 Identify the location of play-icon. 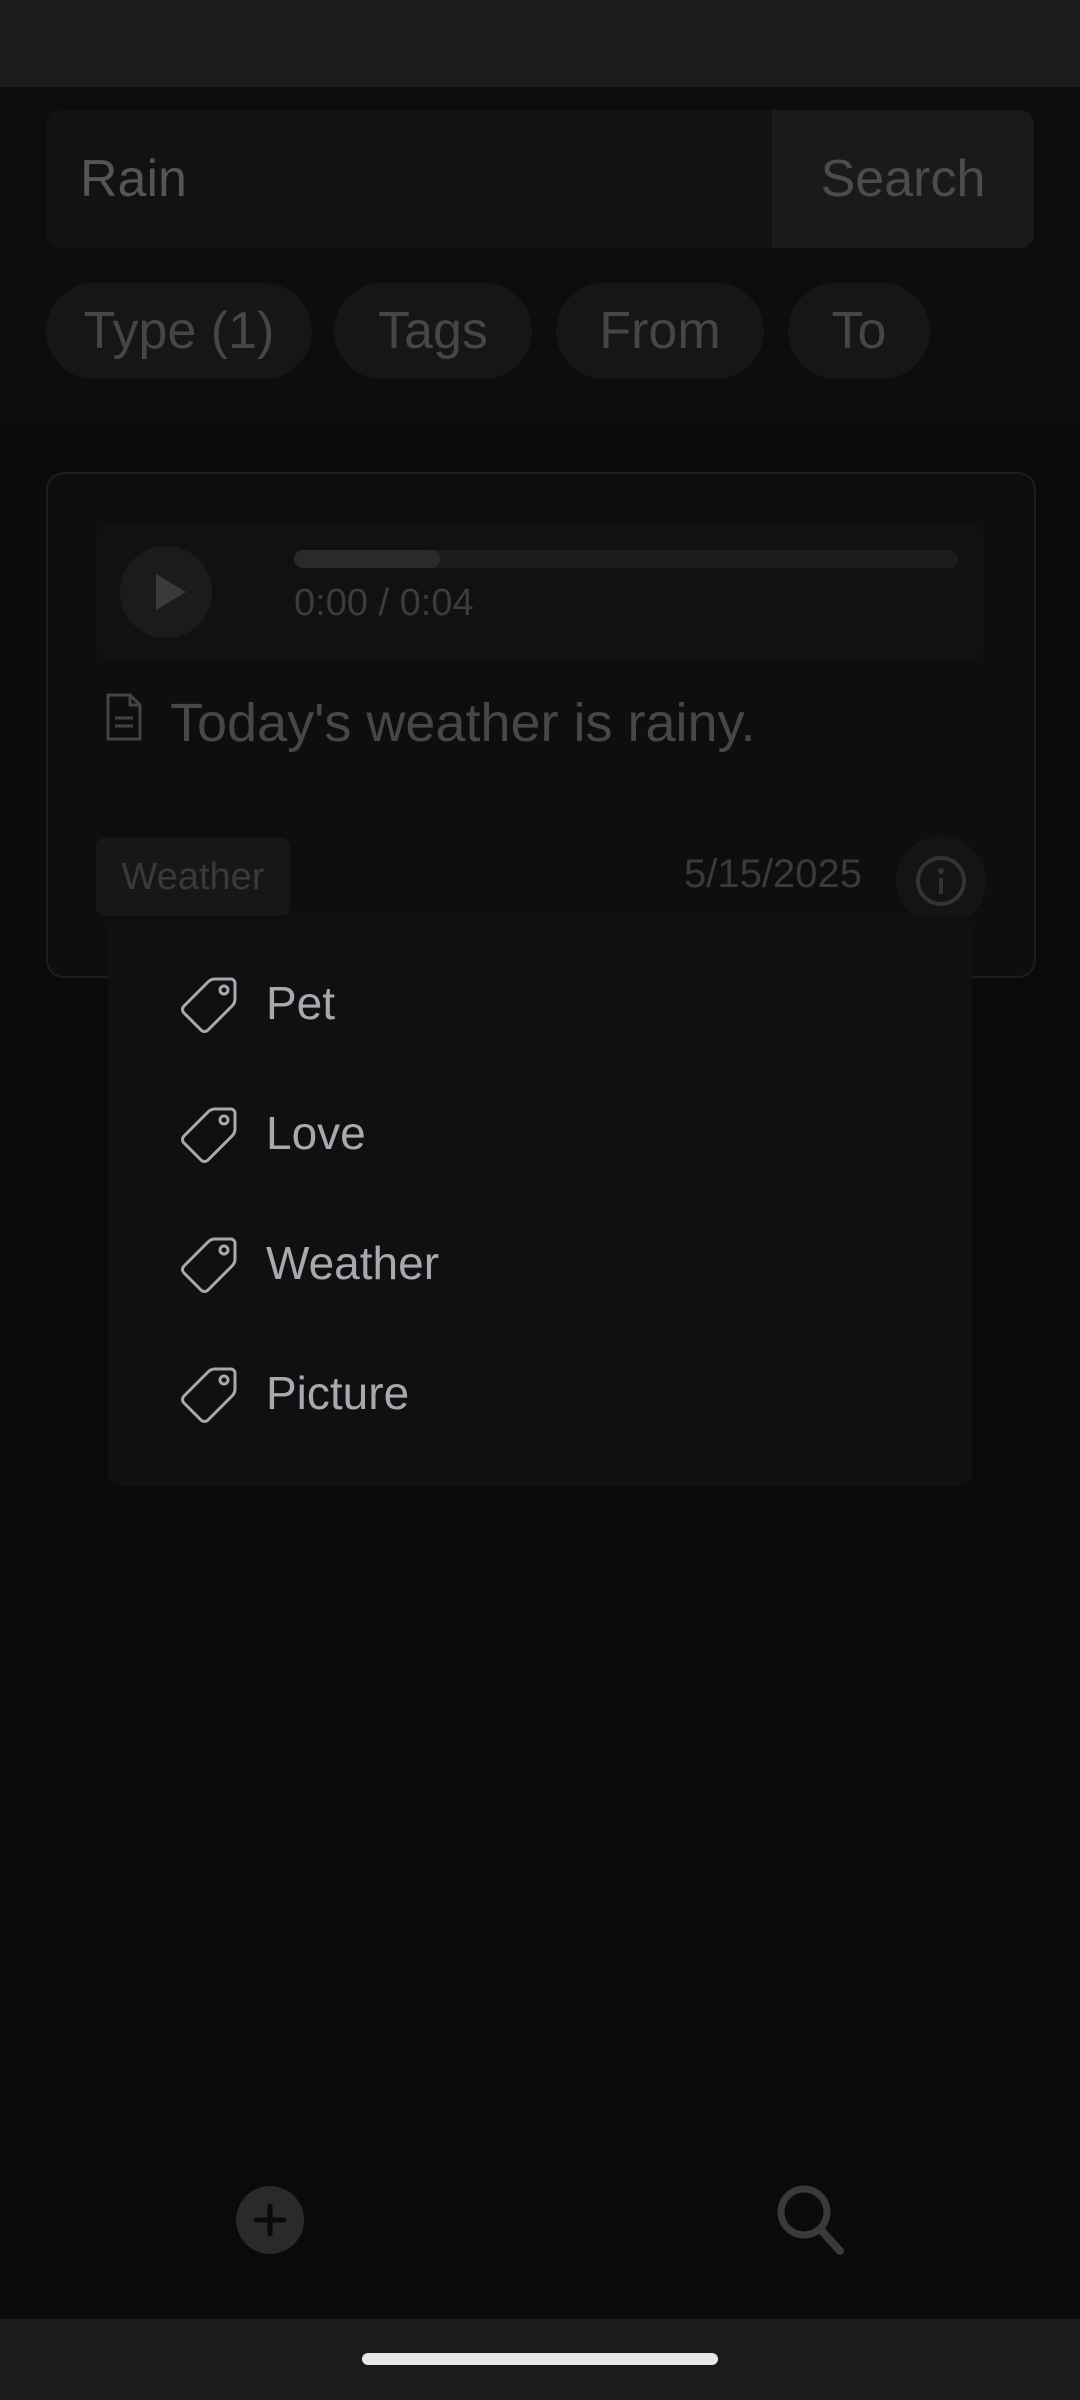
(171, 592).